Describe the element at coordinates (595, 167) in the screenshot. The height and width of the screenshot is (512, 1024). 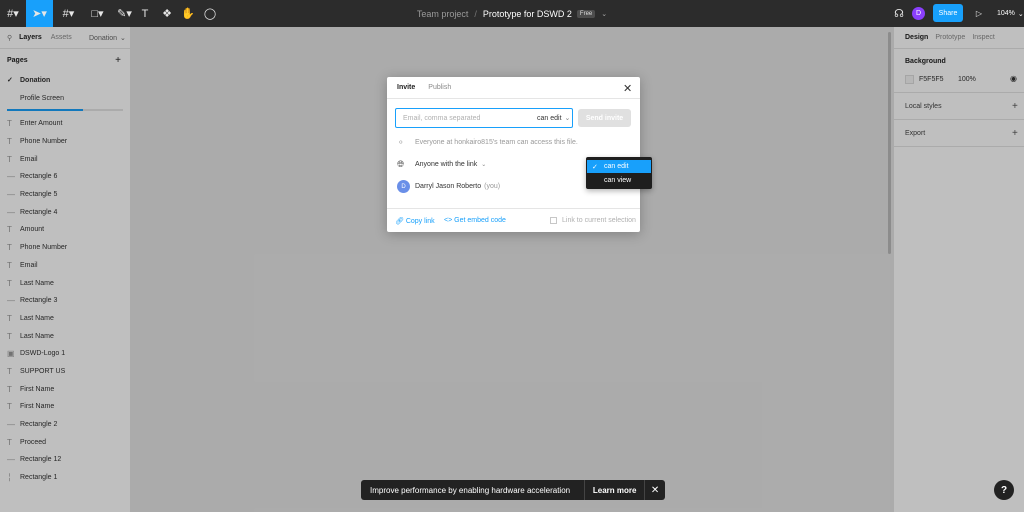
I see `check-icon: ✓` at that location.